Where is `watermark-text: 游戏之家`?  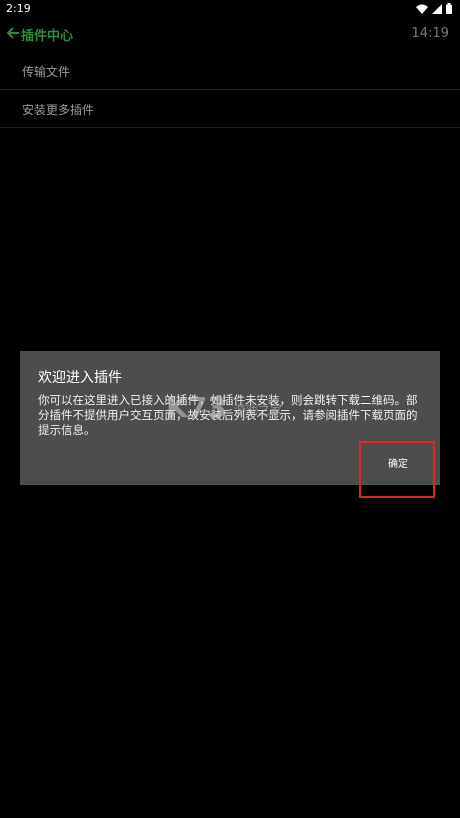
watermark-text: 游戏之家 is located at coordinates (258, 410).